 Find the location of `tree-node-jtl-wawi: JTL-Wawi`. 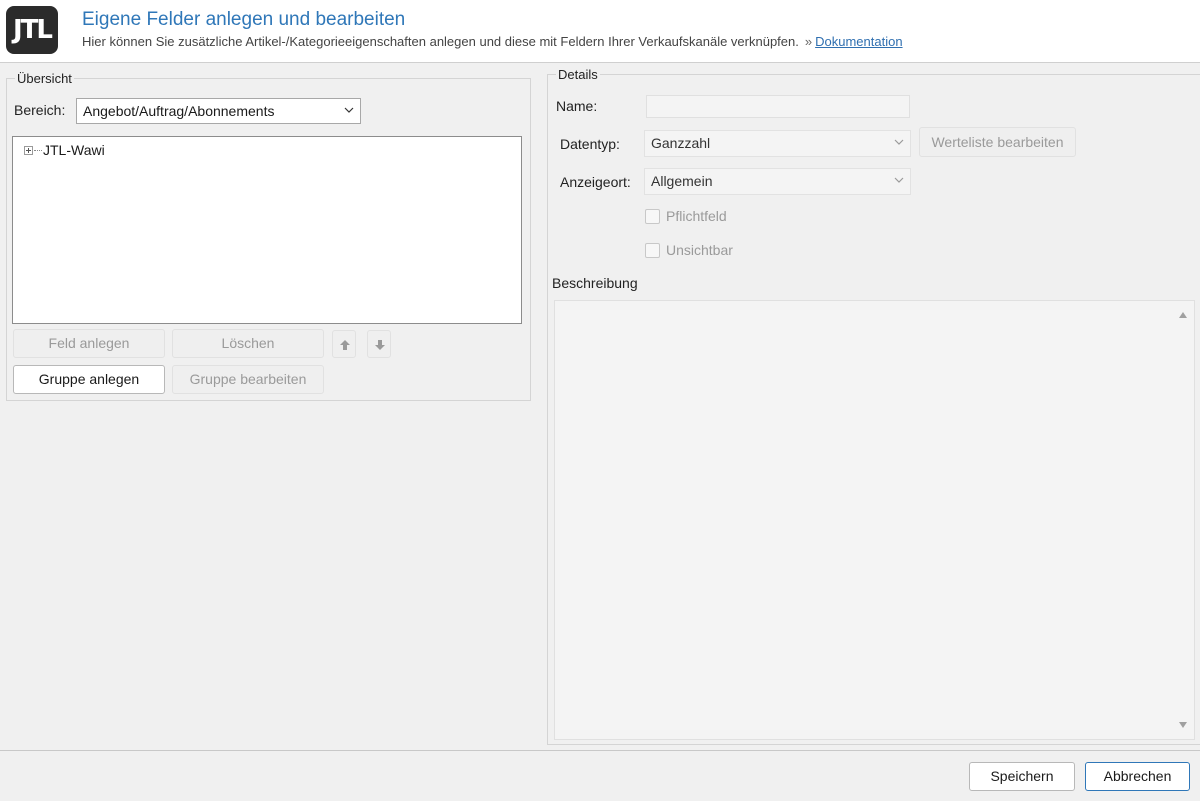

tree-node-jtl-wawi: JTL-Wawi is located at coordinates (64, 150).